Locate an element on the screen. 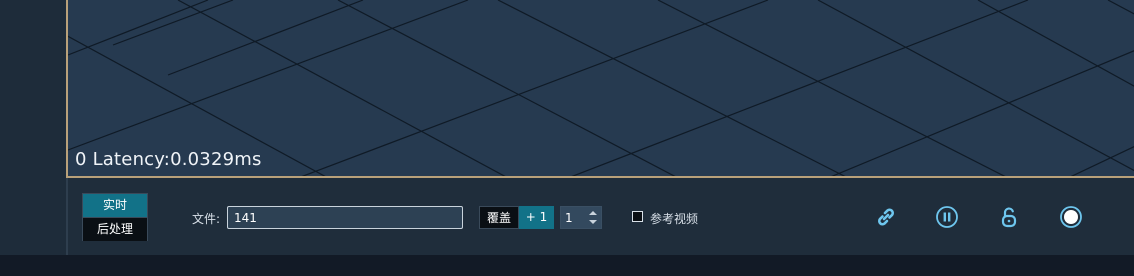 Image resolution: width=1134 pixels, height=276 pixels. pause-icon is located at coordinates (947, 217).